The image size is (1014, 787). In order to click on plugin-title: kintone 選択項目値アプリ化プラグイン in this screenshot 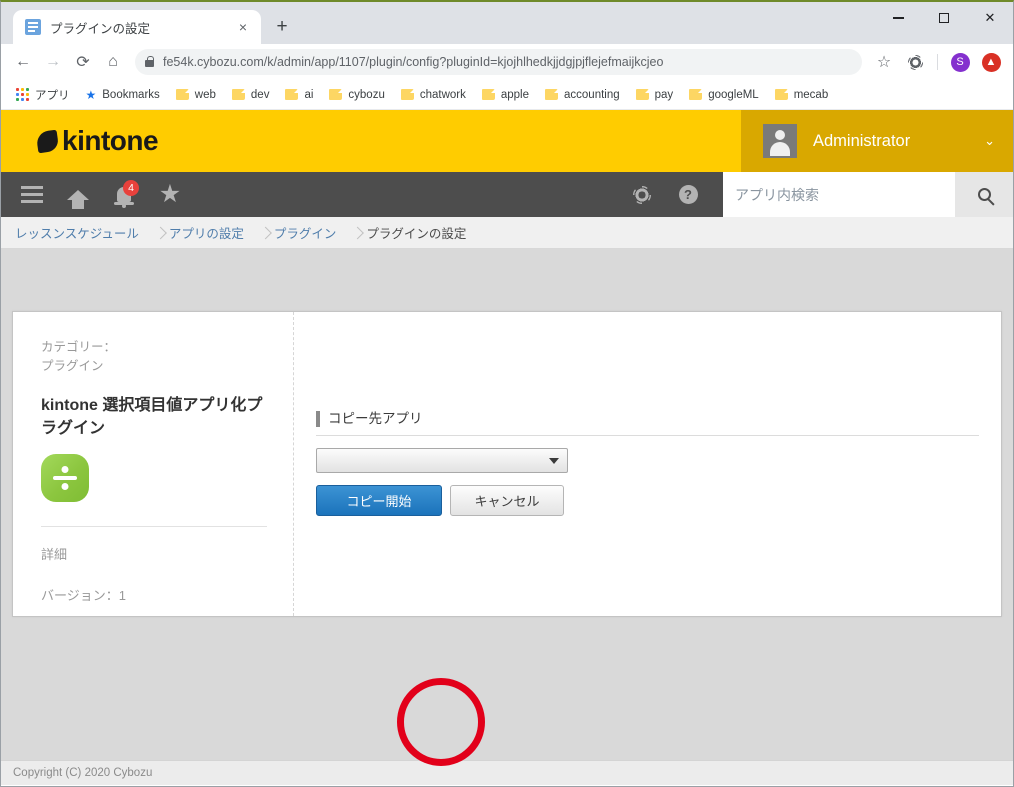, I will do `click(152, 416)`.